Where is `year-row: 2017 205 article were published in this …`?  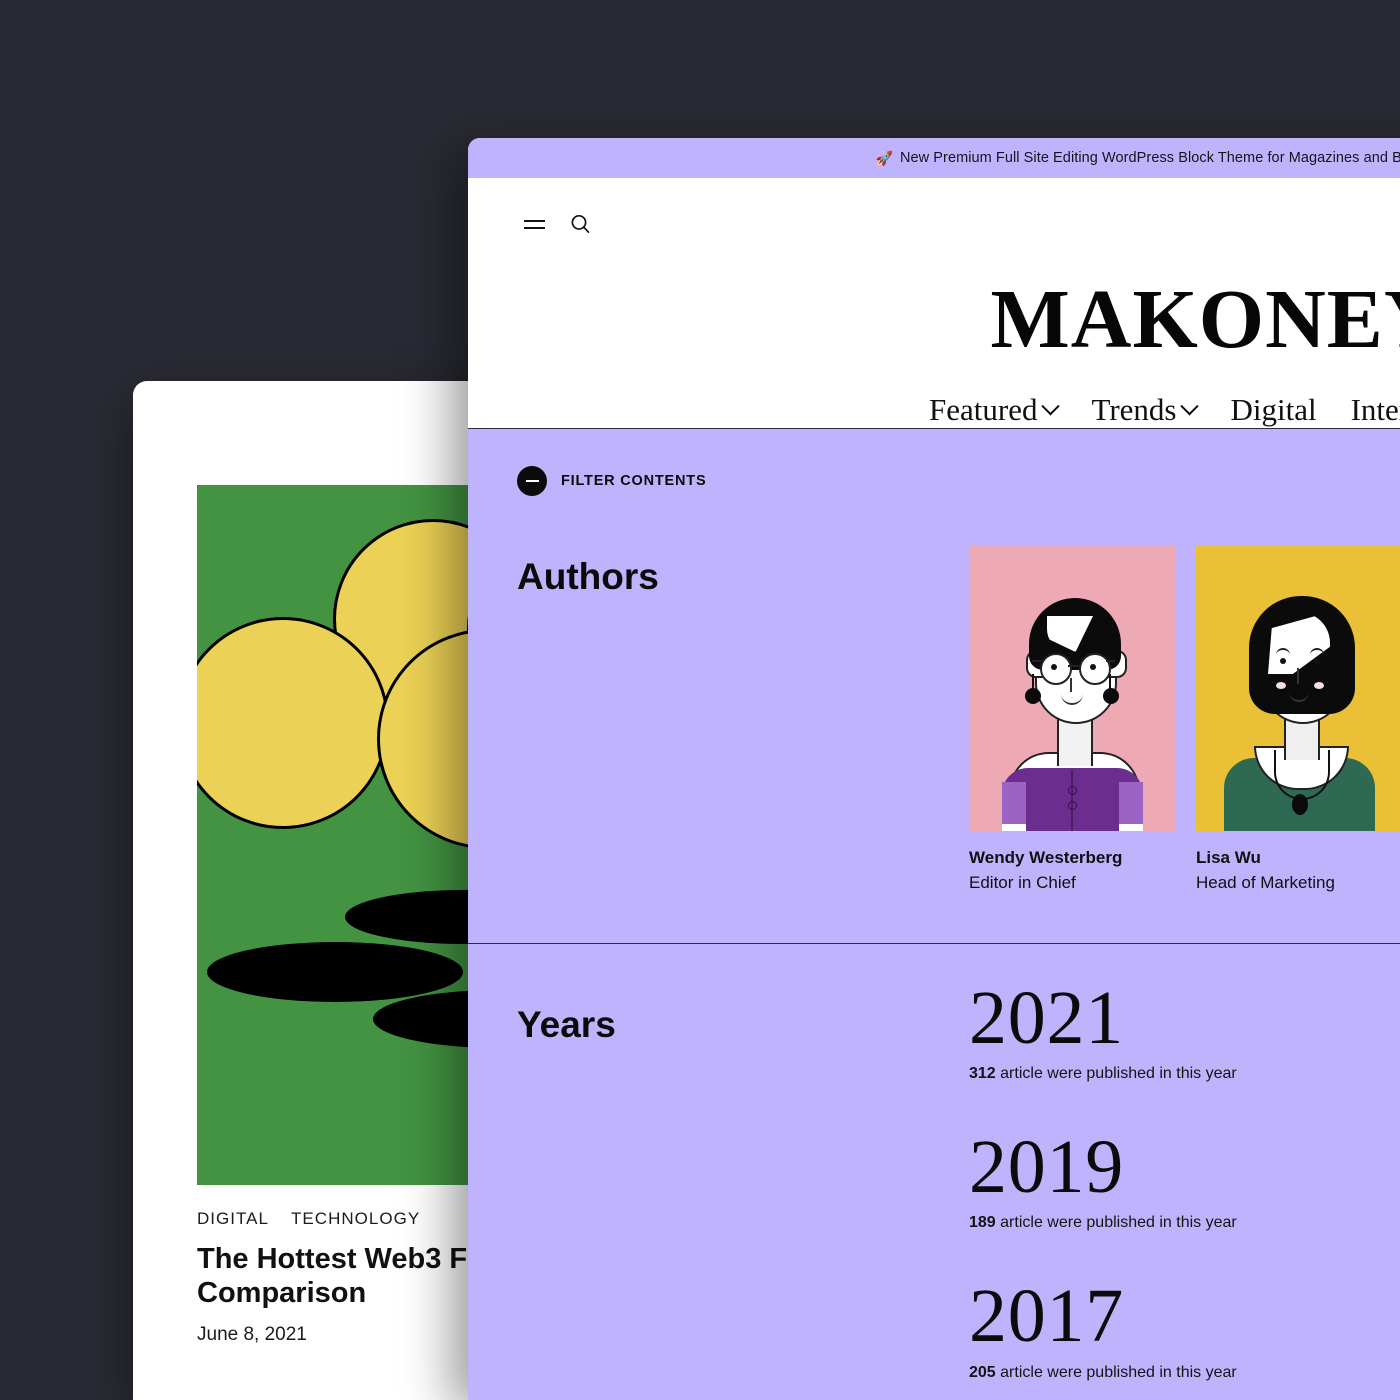 year-row: 2017 205 article were published in this … is located at coordinates (1103, 1328).